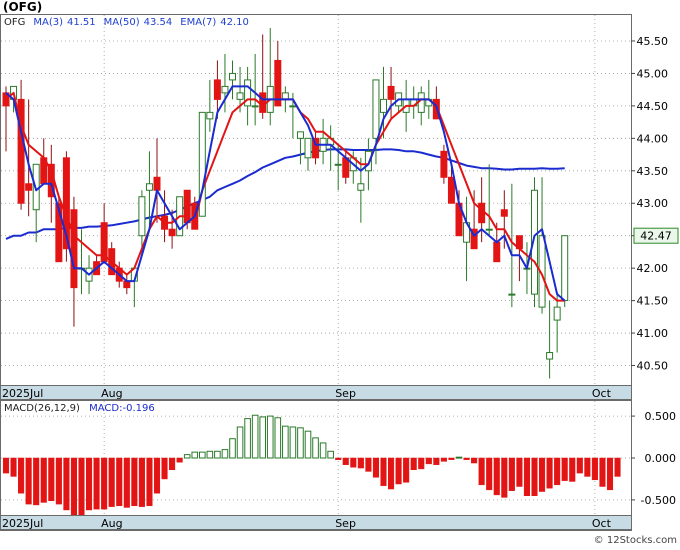  What do you see at coordinates (42, 408) in the screenshot?
I see `macd-params: MACD(26,12,9)` at bounding box center [42, 408].